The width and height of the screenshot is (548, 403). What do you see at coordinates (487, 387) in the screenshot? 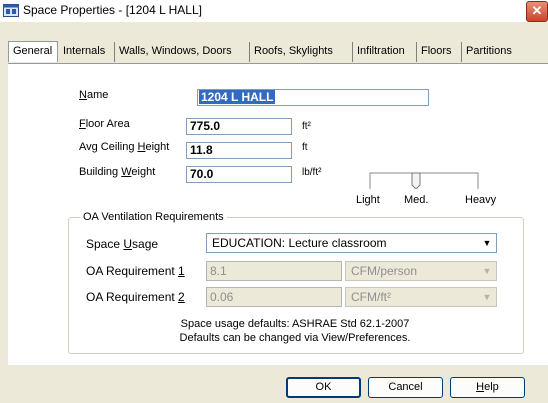
I see `help-button: Help` at bounding box center [487, 387].